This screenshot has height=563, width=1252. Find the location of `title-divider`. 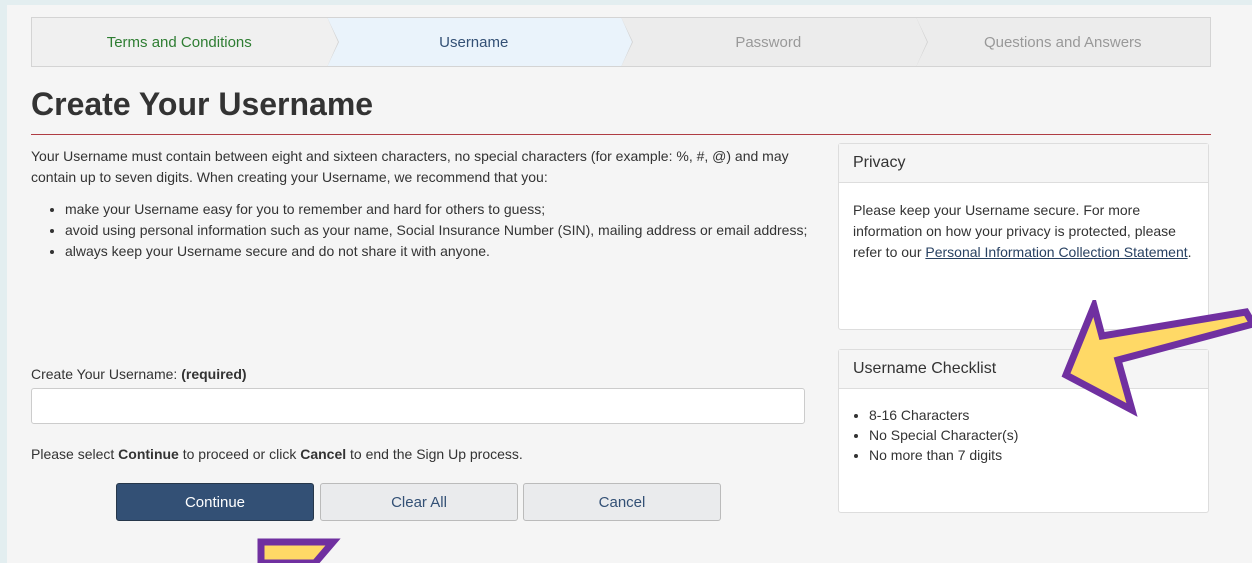

title-divider is located at coordinates (621, 134).